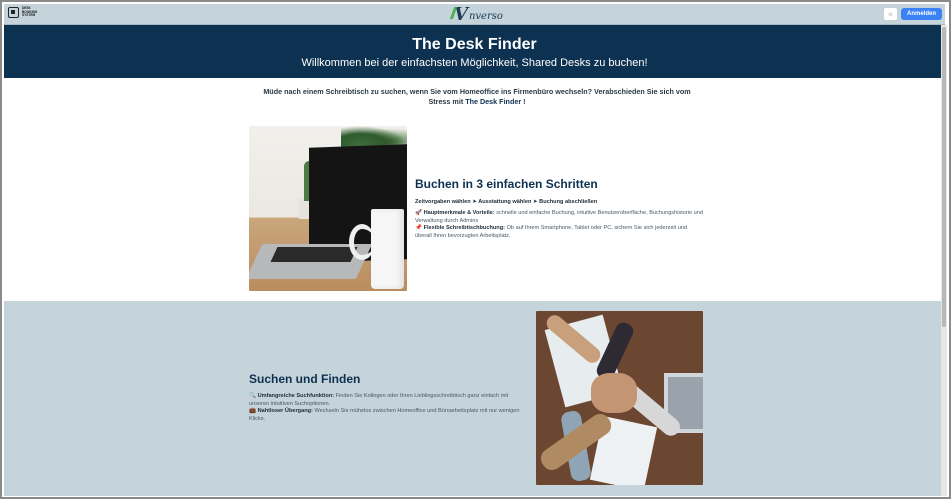 This screenshot has width=951, height=499. I want to click on section2-title: Suchen und Finden, so click(305, 379).